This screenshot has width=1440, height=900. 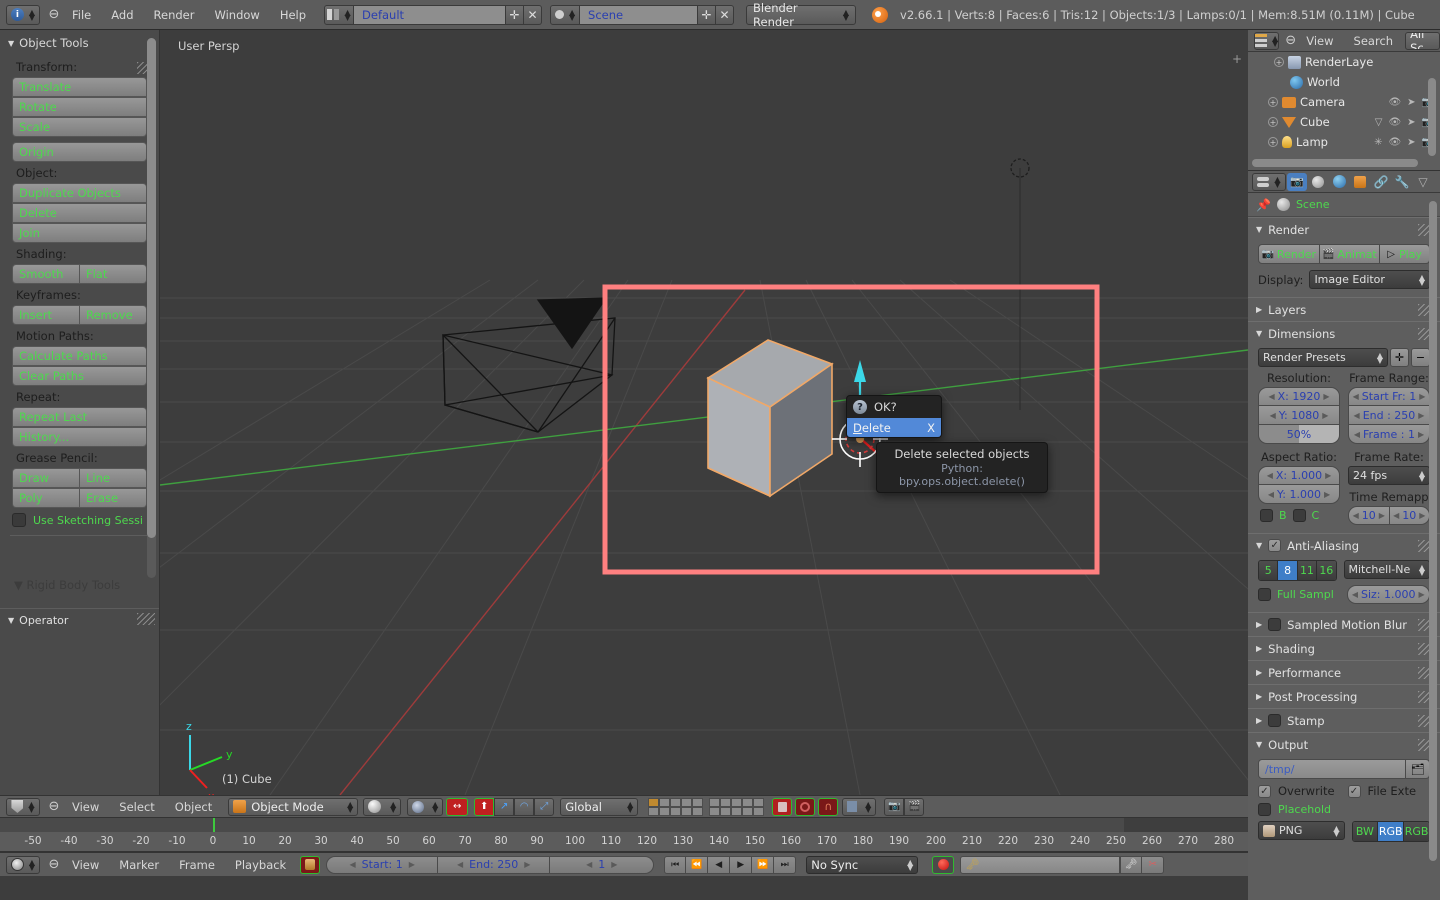 What do you see at coordinates (260, 865) in the screenshot?
I see `tl-menu-playback: Playback` at bounding box center [260, 865].